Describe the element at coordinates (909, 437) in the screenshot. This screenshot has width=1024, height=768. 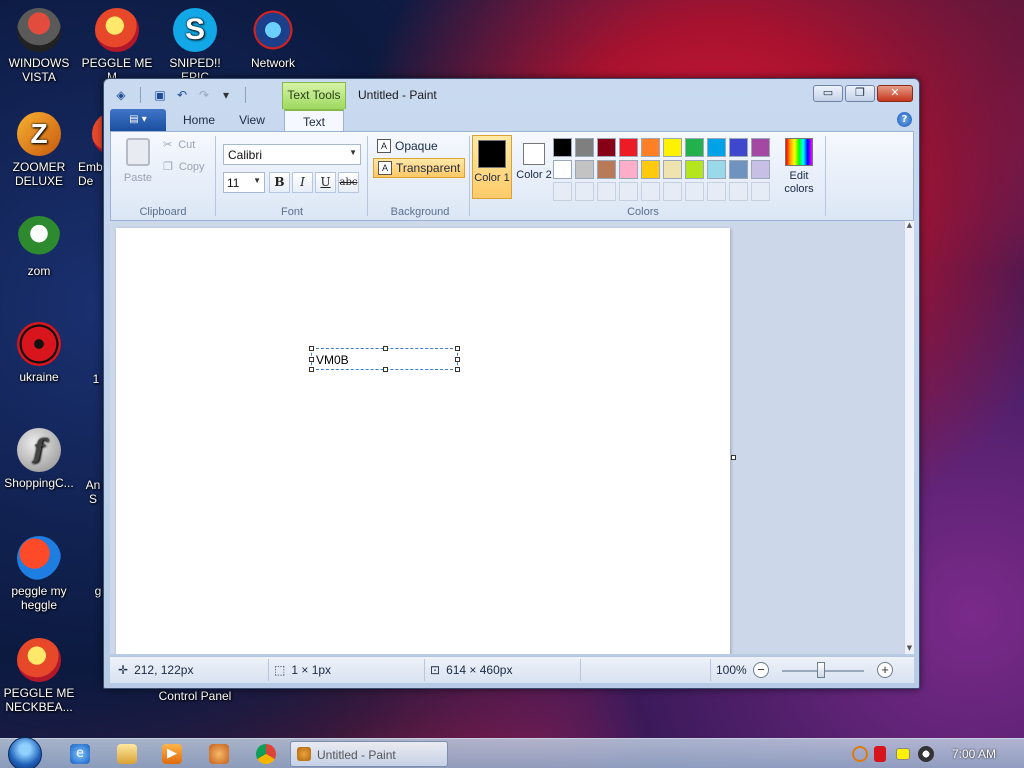
I see `vertical-scrollbar: ▲ ▼` at that location.